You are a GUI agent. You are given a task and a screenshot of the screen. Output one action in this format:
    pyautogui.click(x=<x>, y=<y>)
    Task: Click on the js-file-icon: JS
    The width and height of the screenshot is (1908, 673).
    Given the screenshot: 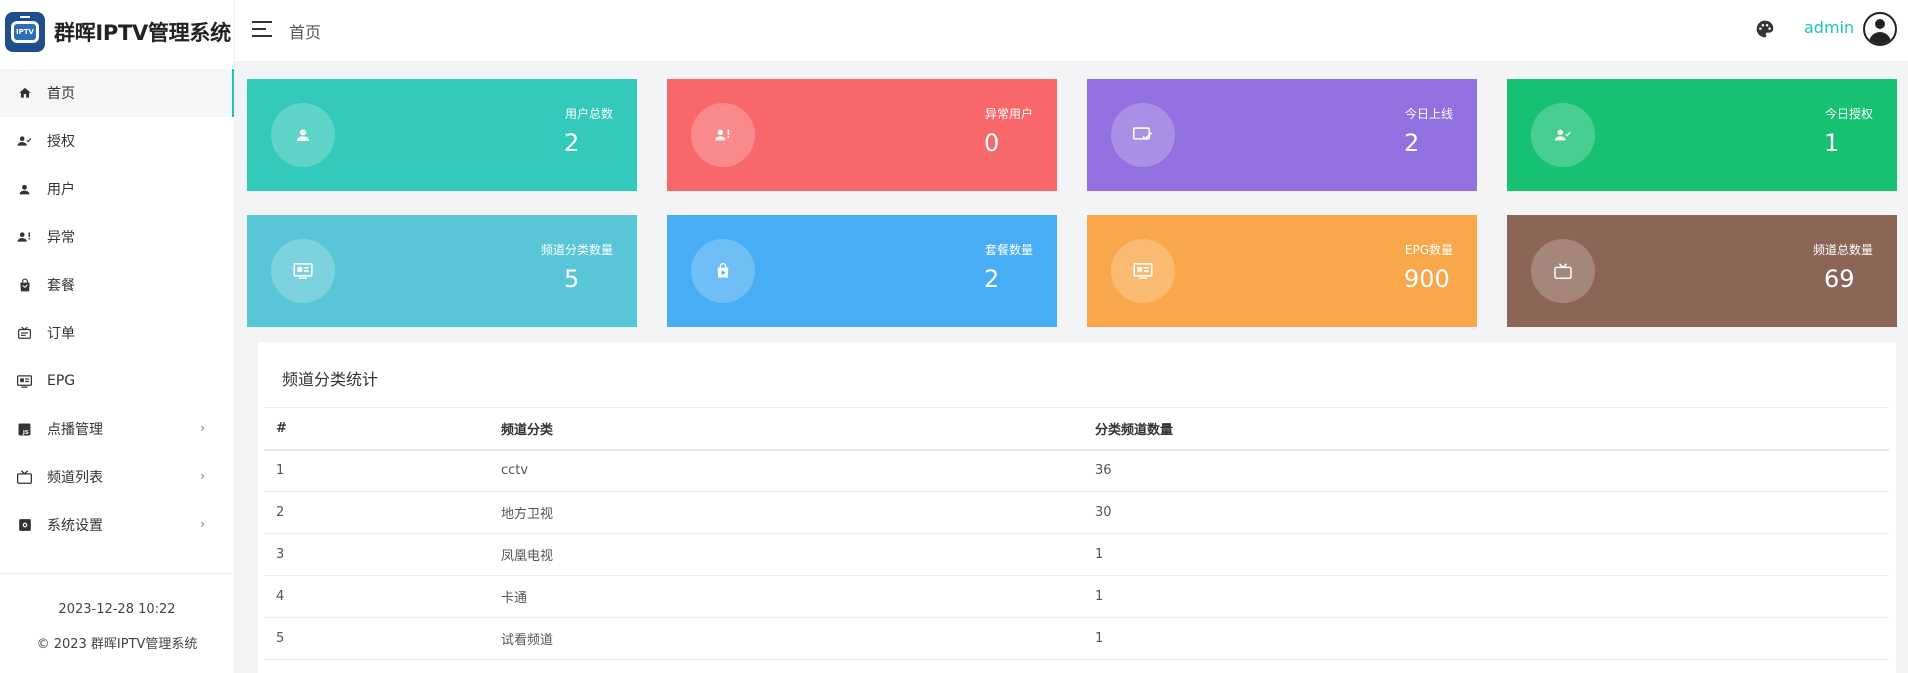 What is the action you would take?
    pyautogui.click(x=24, y=429)
    